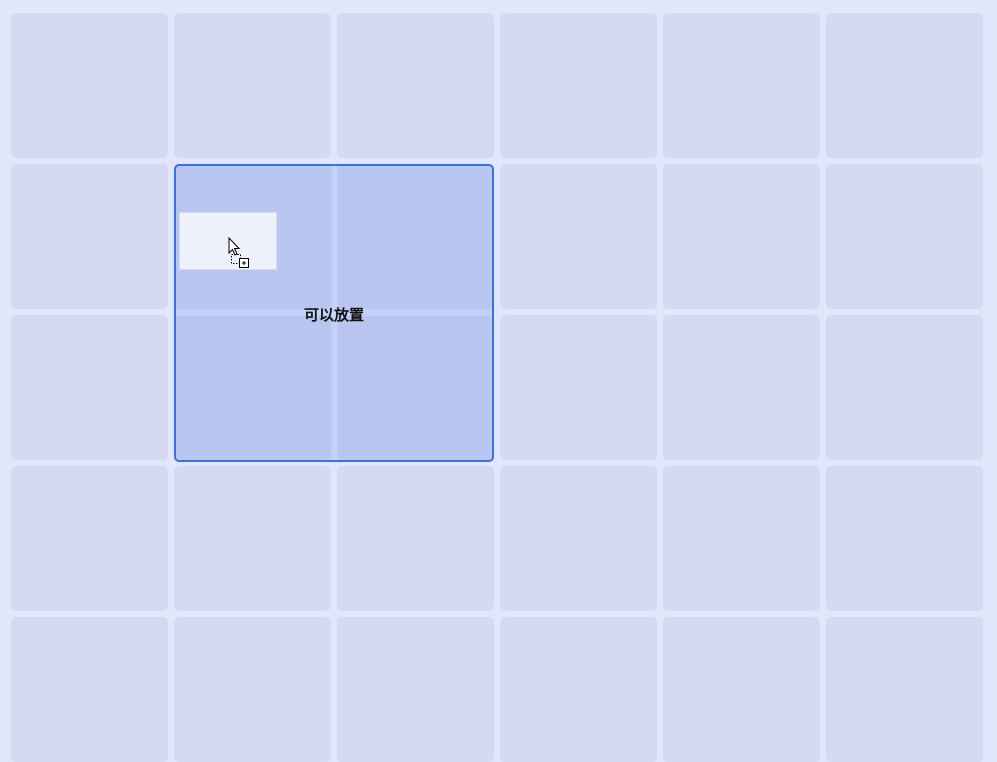 The image size is (997, 762). What do you see at coordinates (238, 252) in the screenshot?
I see `drag-copy-cursor-icon` at bounding box center [238, 252].